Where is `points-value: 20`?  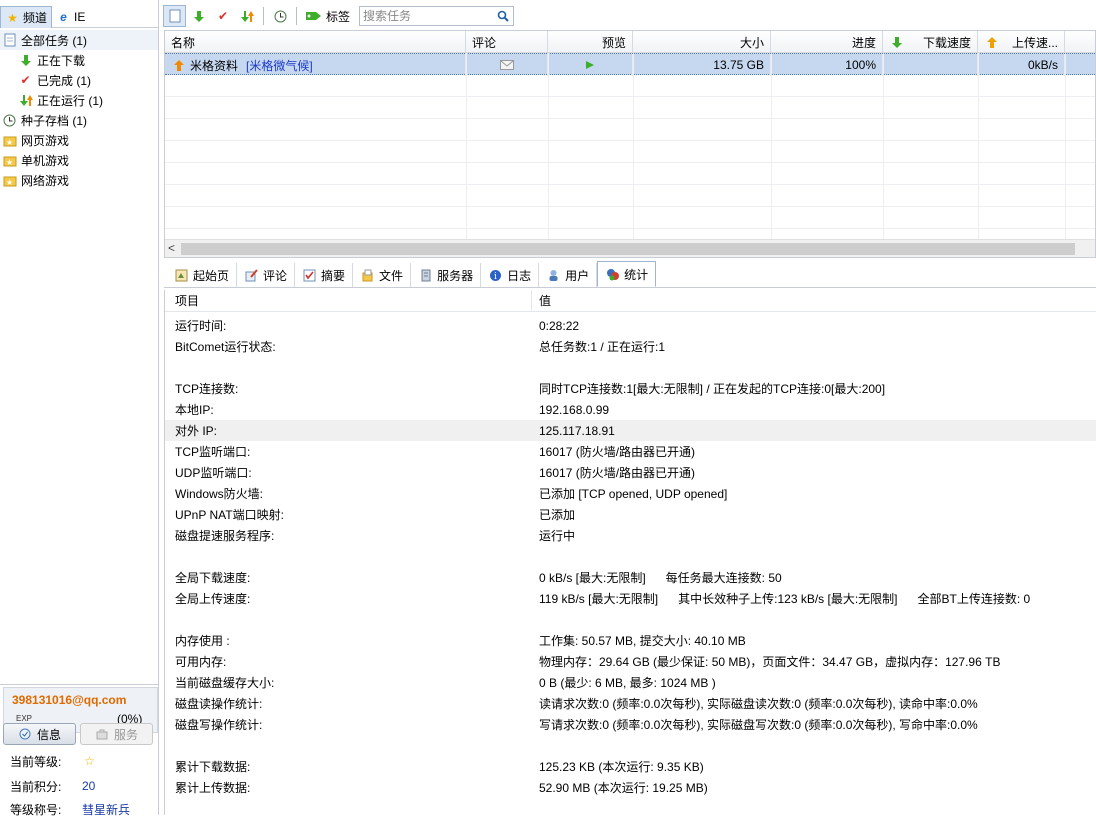 points-value: 20 is located at coordinates (89, 786).